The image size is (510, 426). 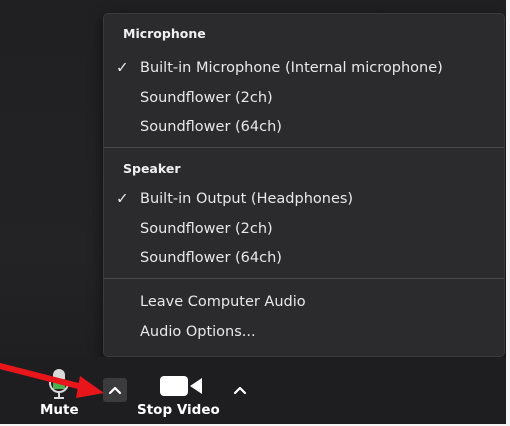 What do you see at coordinates (304, 258) in the screenshot?
I see `speaker-item-soundflower-64ch: Soundflower (64ch)` at bounding box center [304, 258].